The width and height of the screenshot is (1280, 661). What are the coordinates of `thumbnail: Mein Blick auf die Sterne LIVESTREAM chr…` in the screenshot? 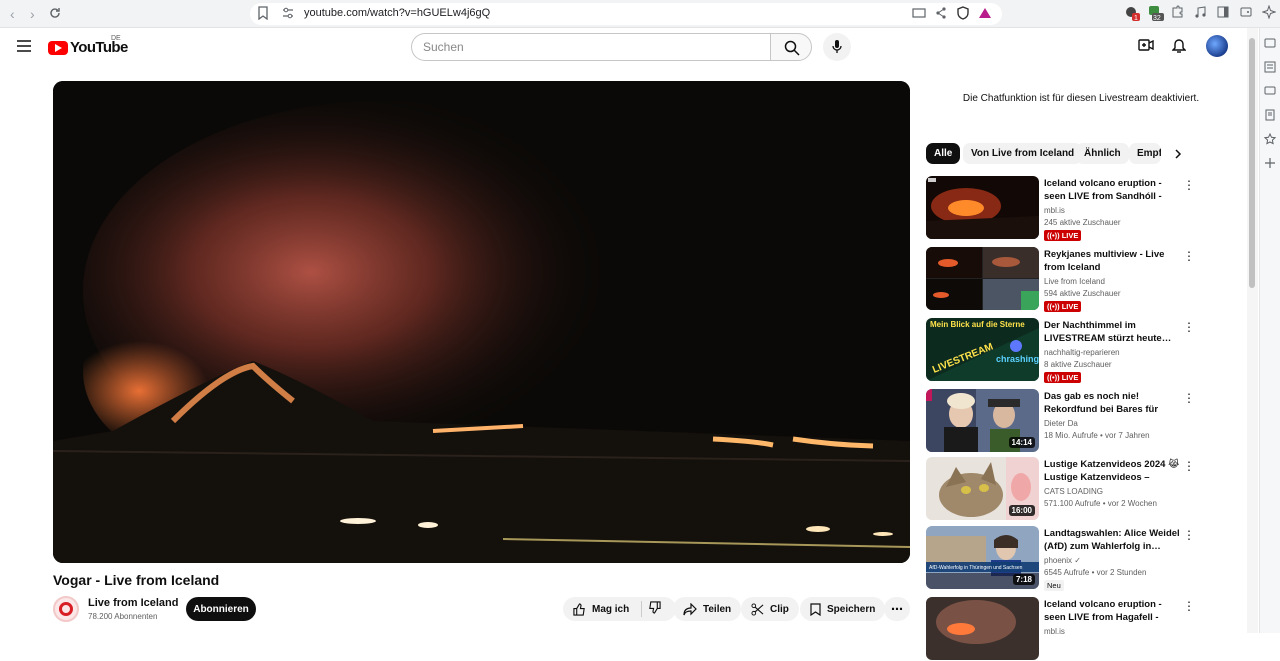 It's located at (982, 349).